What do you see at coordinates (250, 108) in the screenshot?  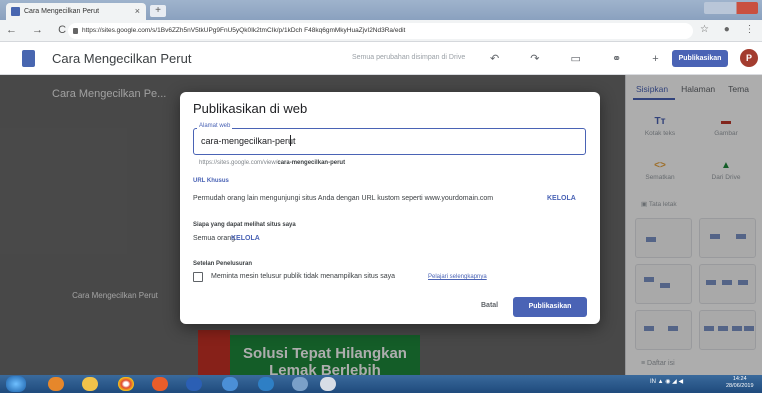 I see `dialog-title: Publikasikan di web` at bounding box center [250, 108].